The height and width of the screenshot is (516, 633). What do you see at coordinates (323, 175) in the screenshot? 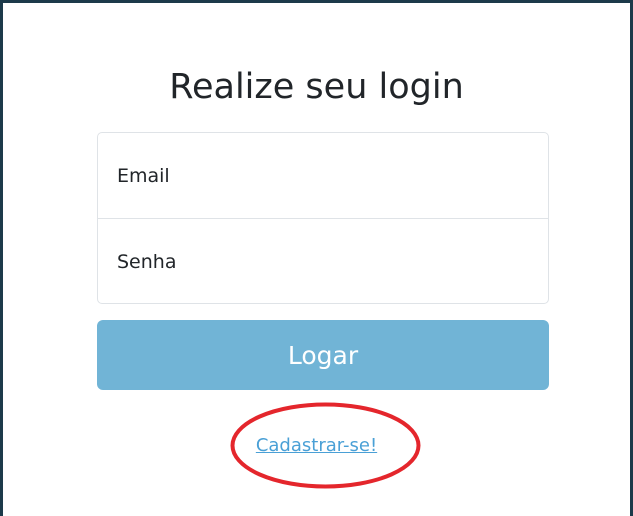
I see `email-input` at bounding box center [323, 175].